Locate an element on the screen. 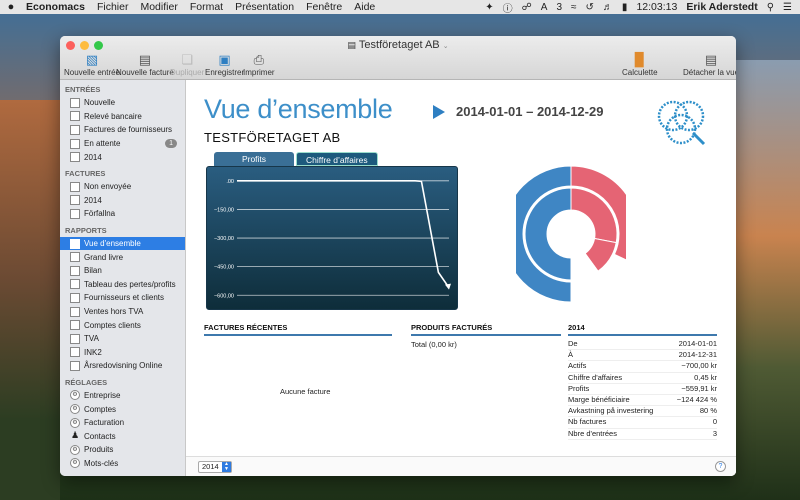 The width and height of the screenshot is (800, 500). battery-icon: ▮ is located at coordinates (625, 7).